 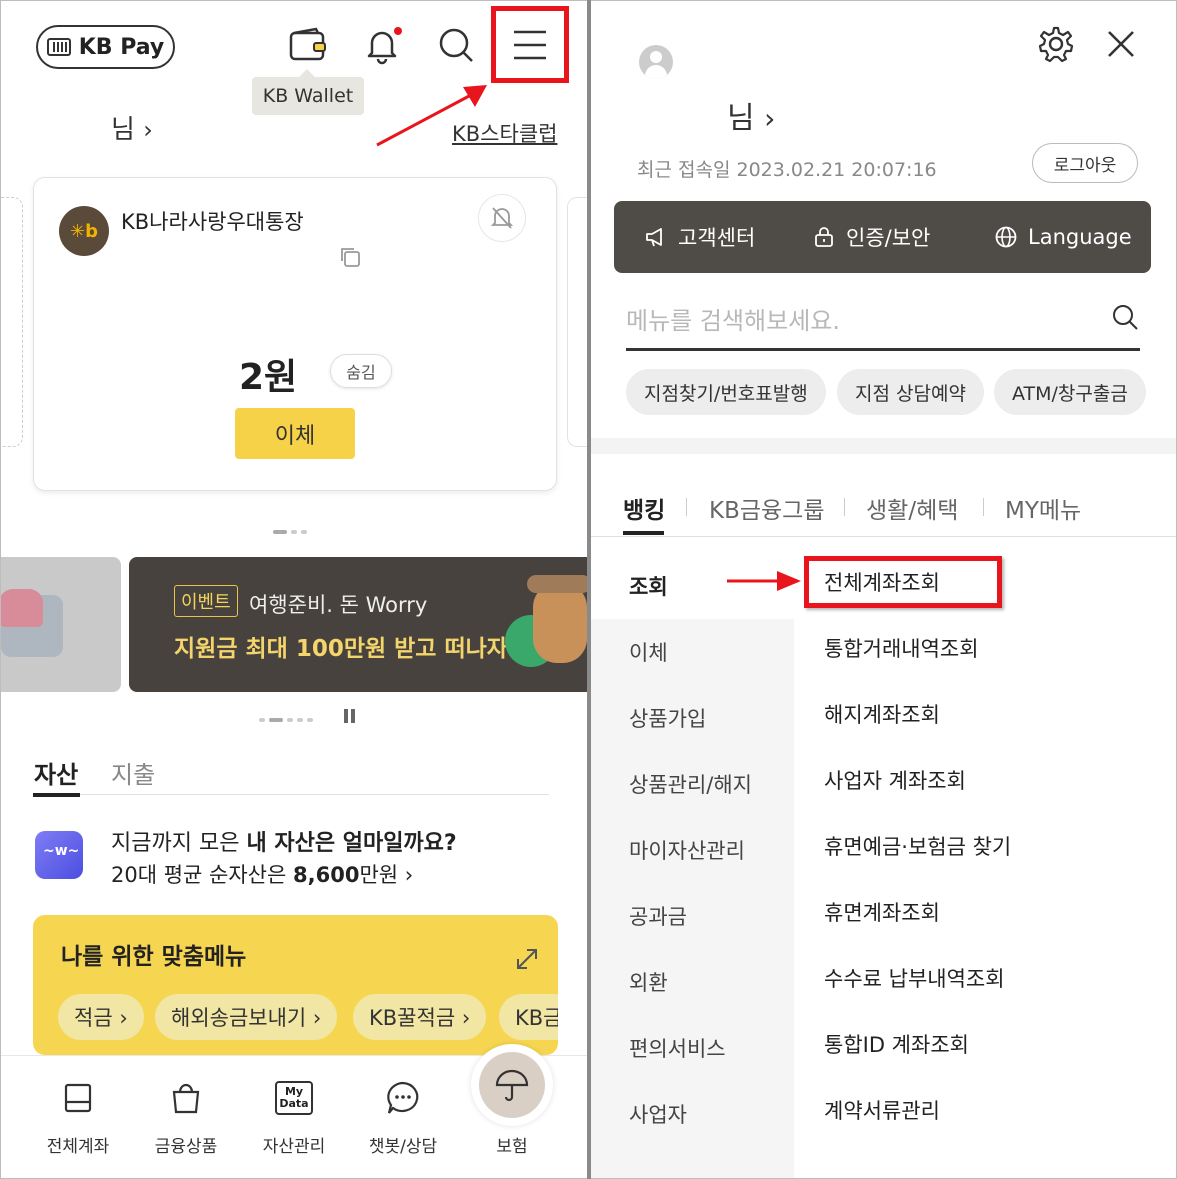 I want to click on tab-my-menu: MY메뉴, so click(x=1043, y=508).